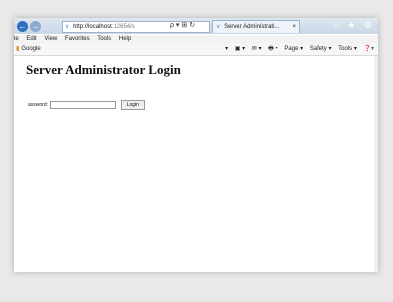 This screenshot has width=393, height=302. I want to click on back-button: ←, so click(22, 26).